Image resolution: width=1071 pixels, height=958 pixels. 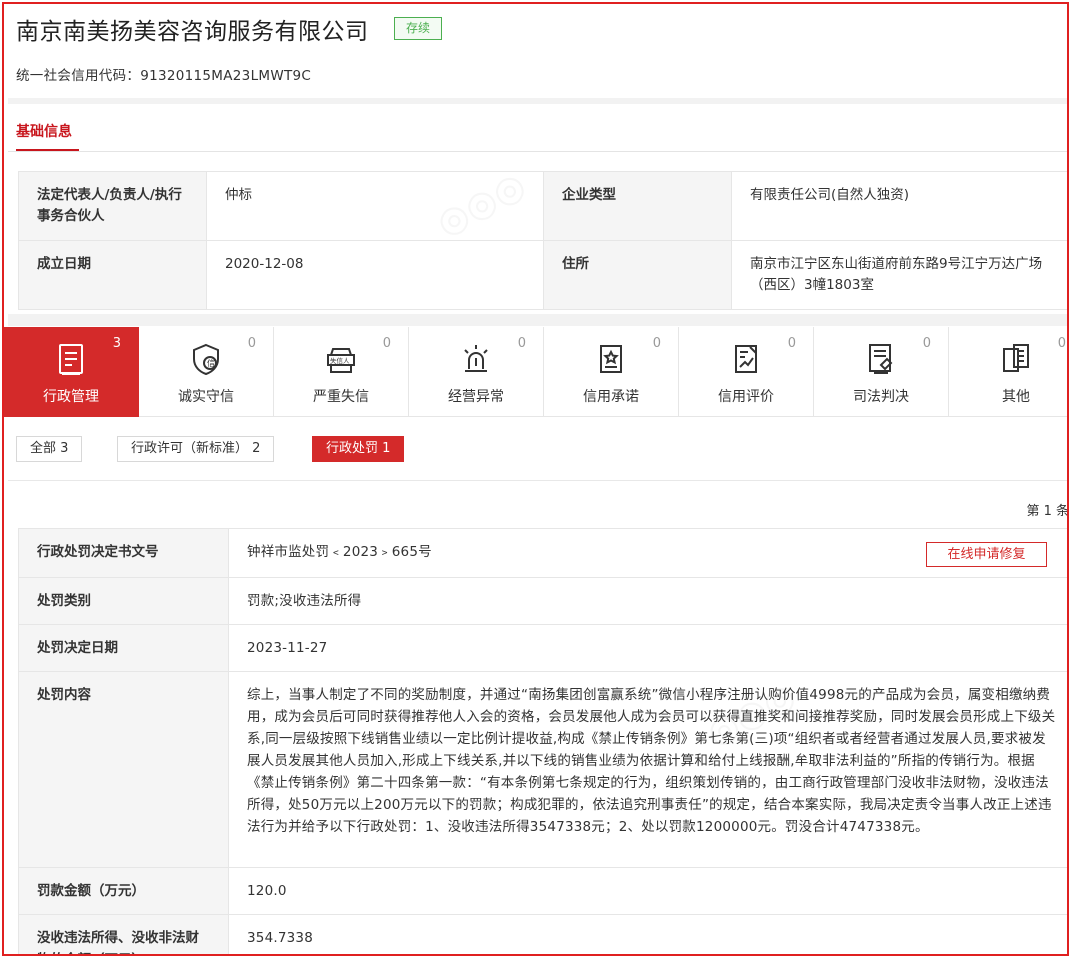 I want to click on found-date-value: 2020-12-08, so click(x=375, y=275).